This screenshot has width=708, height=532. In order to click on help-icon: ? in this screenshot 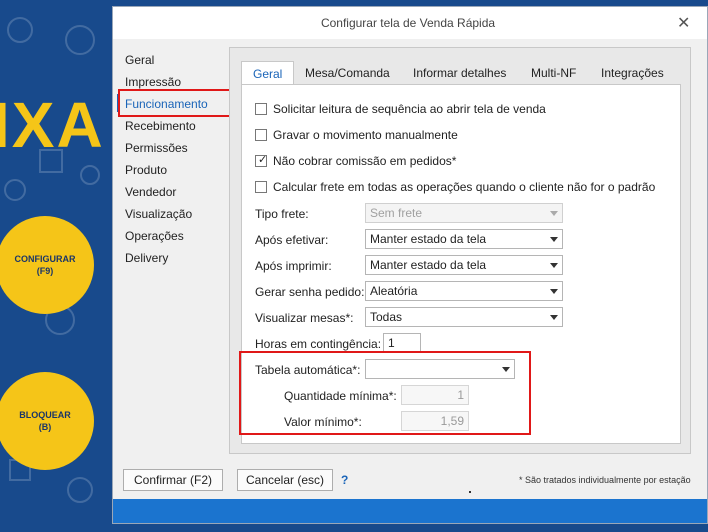, I will do `click(344, 480)`.